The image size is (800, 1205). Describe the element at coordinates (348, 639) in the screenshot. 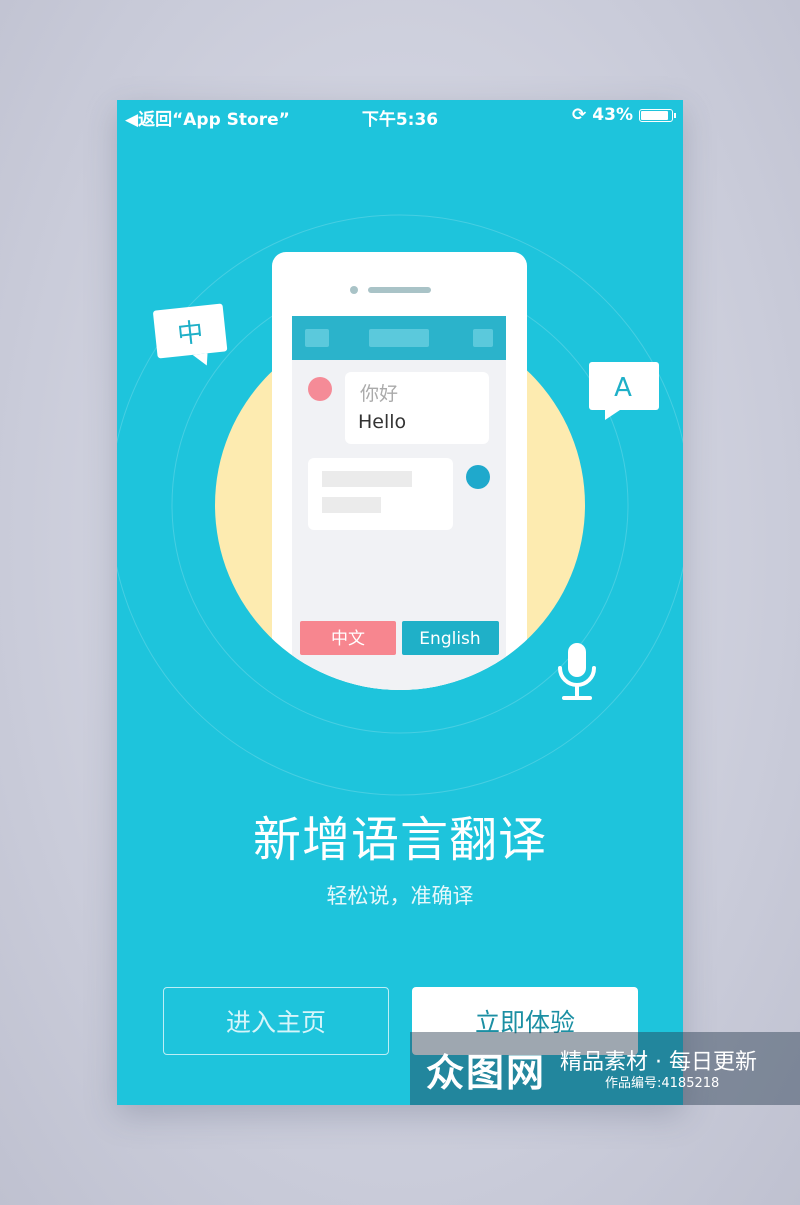

I see `svg-text: 中文` at that location.